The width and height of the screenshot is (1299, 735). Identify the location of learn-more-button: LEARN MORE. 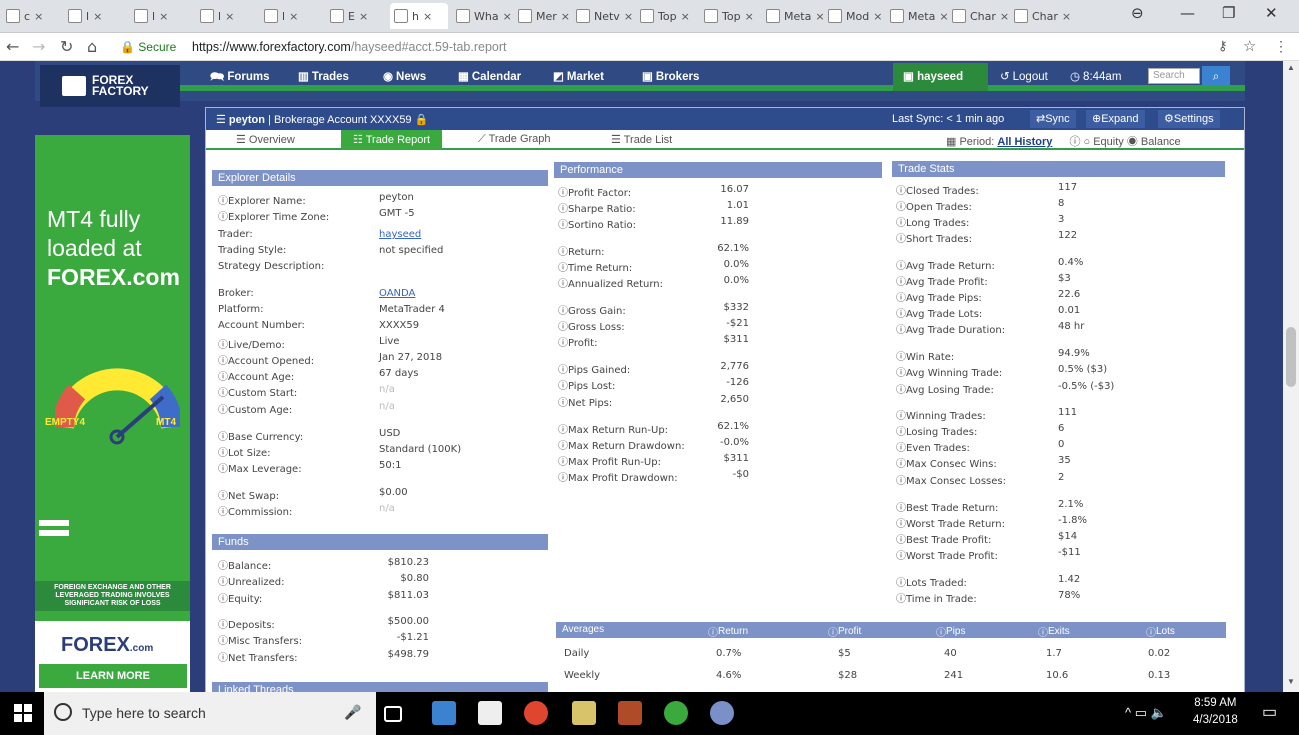
(113, 676).